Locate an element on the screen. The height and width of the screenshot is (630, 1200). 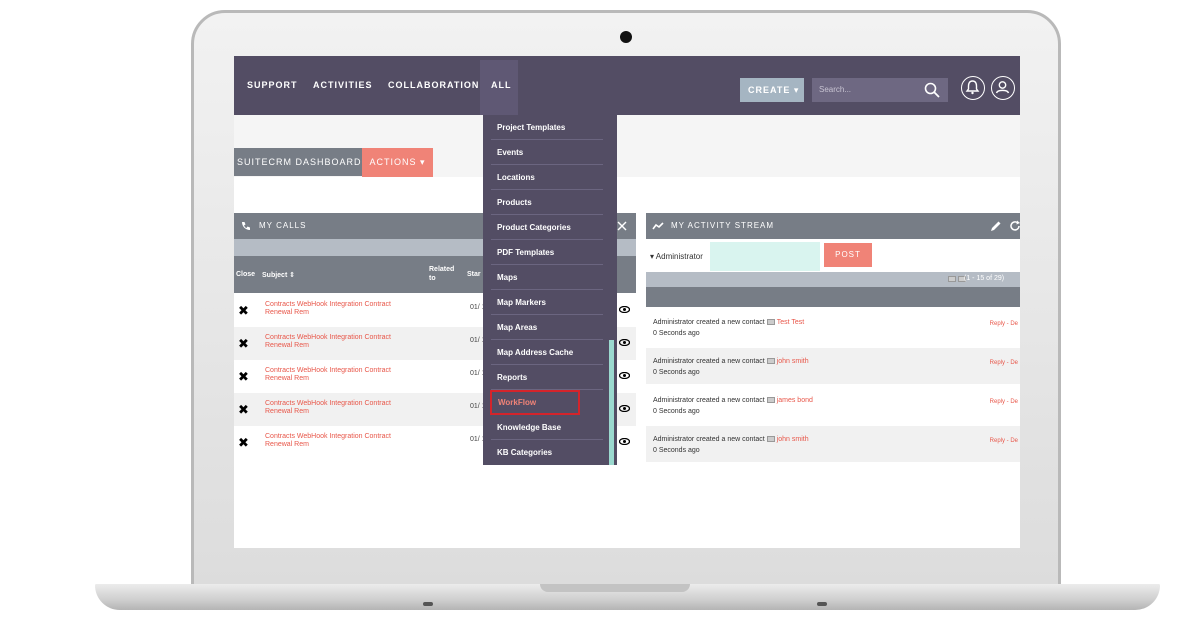
close-icon is located at coordinates (622, 226).